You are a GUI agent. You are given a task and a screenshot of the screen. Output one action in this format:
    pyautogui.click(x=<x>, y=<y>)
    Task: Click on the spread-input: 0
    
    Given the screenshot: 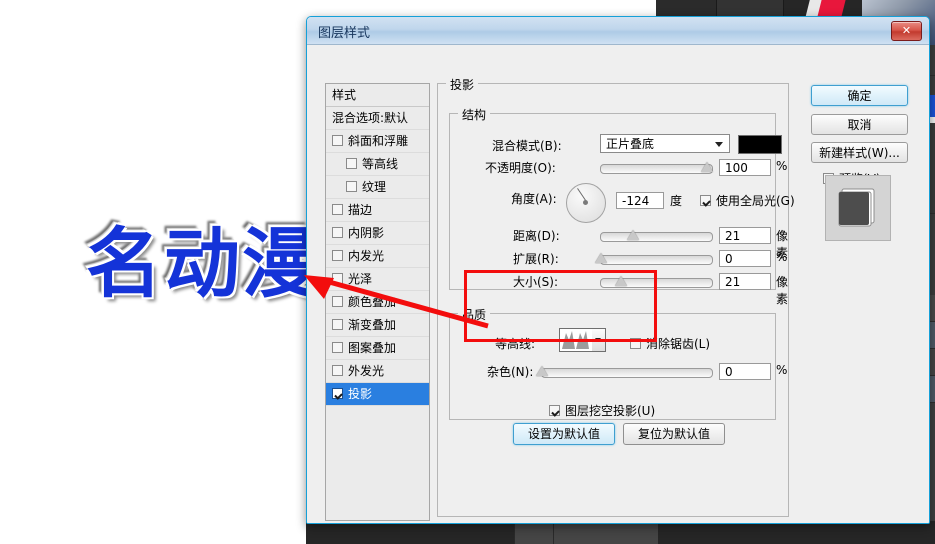 What is the action you would take?
    pyautogui.click(x=745, y=258)
    